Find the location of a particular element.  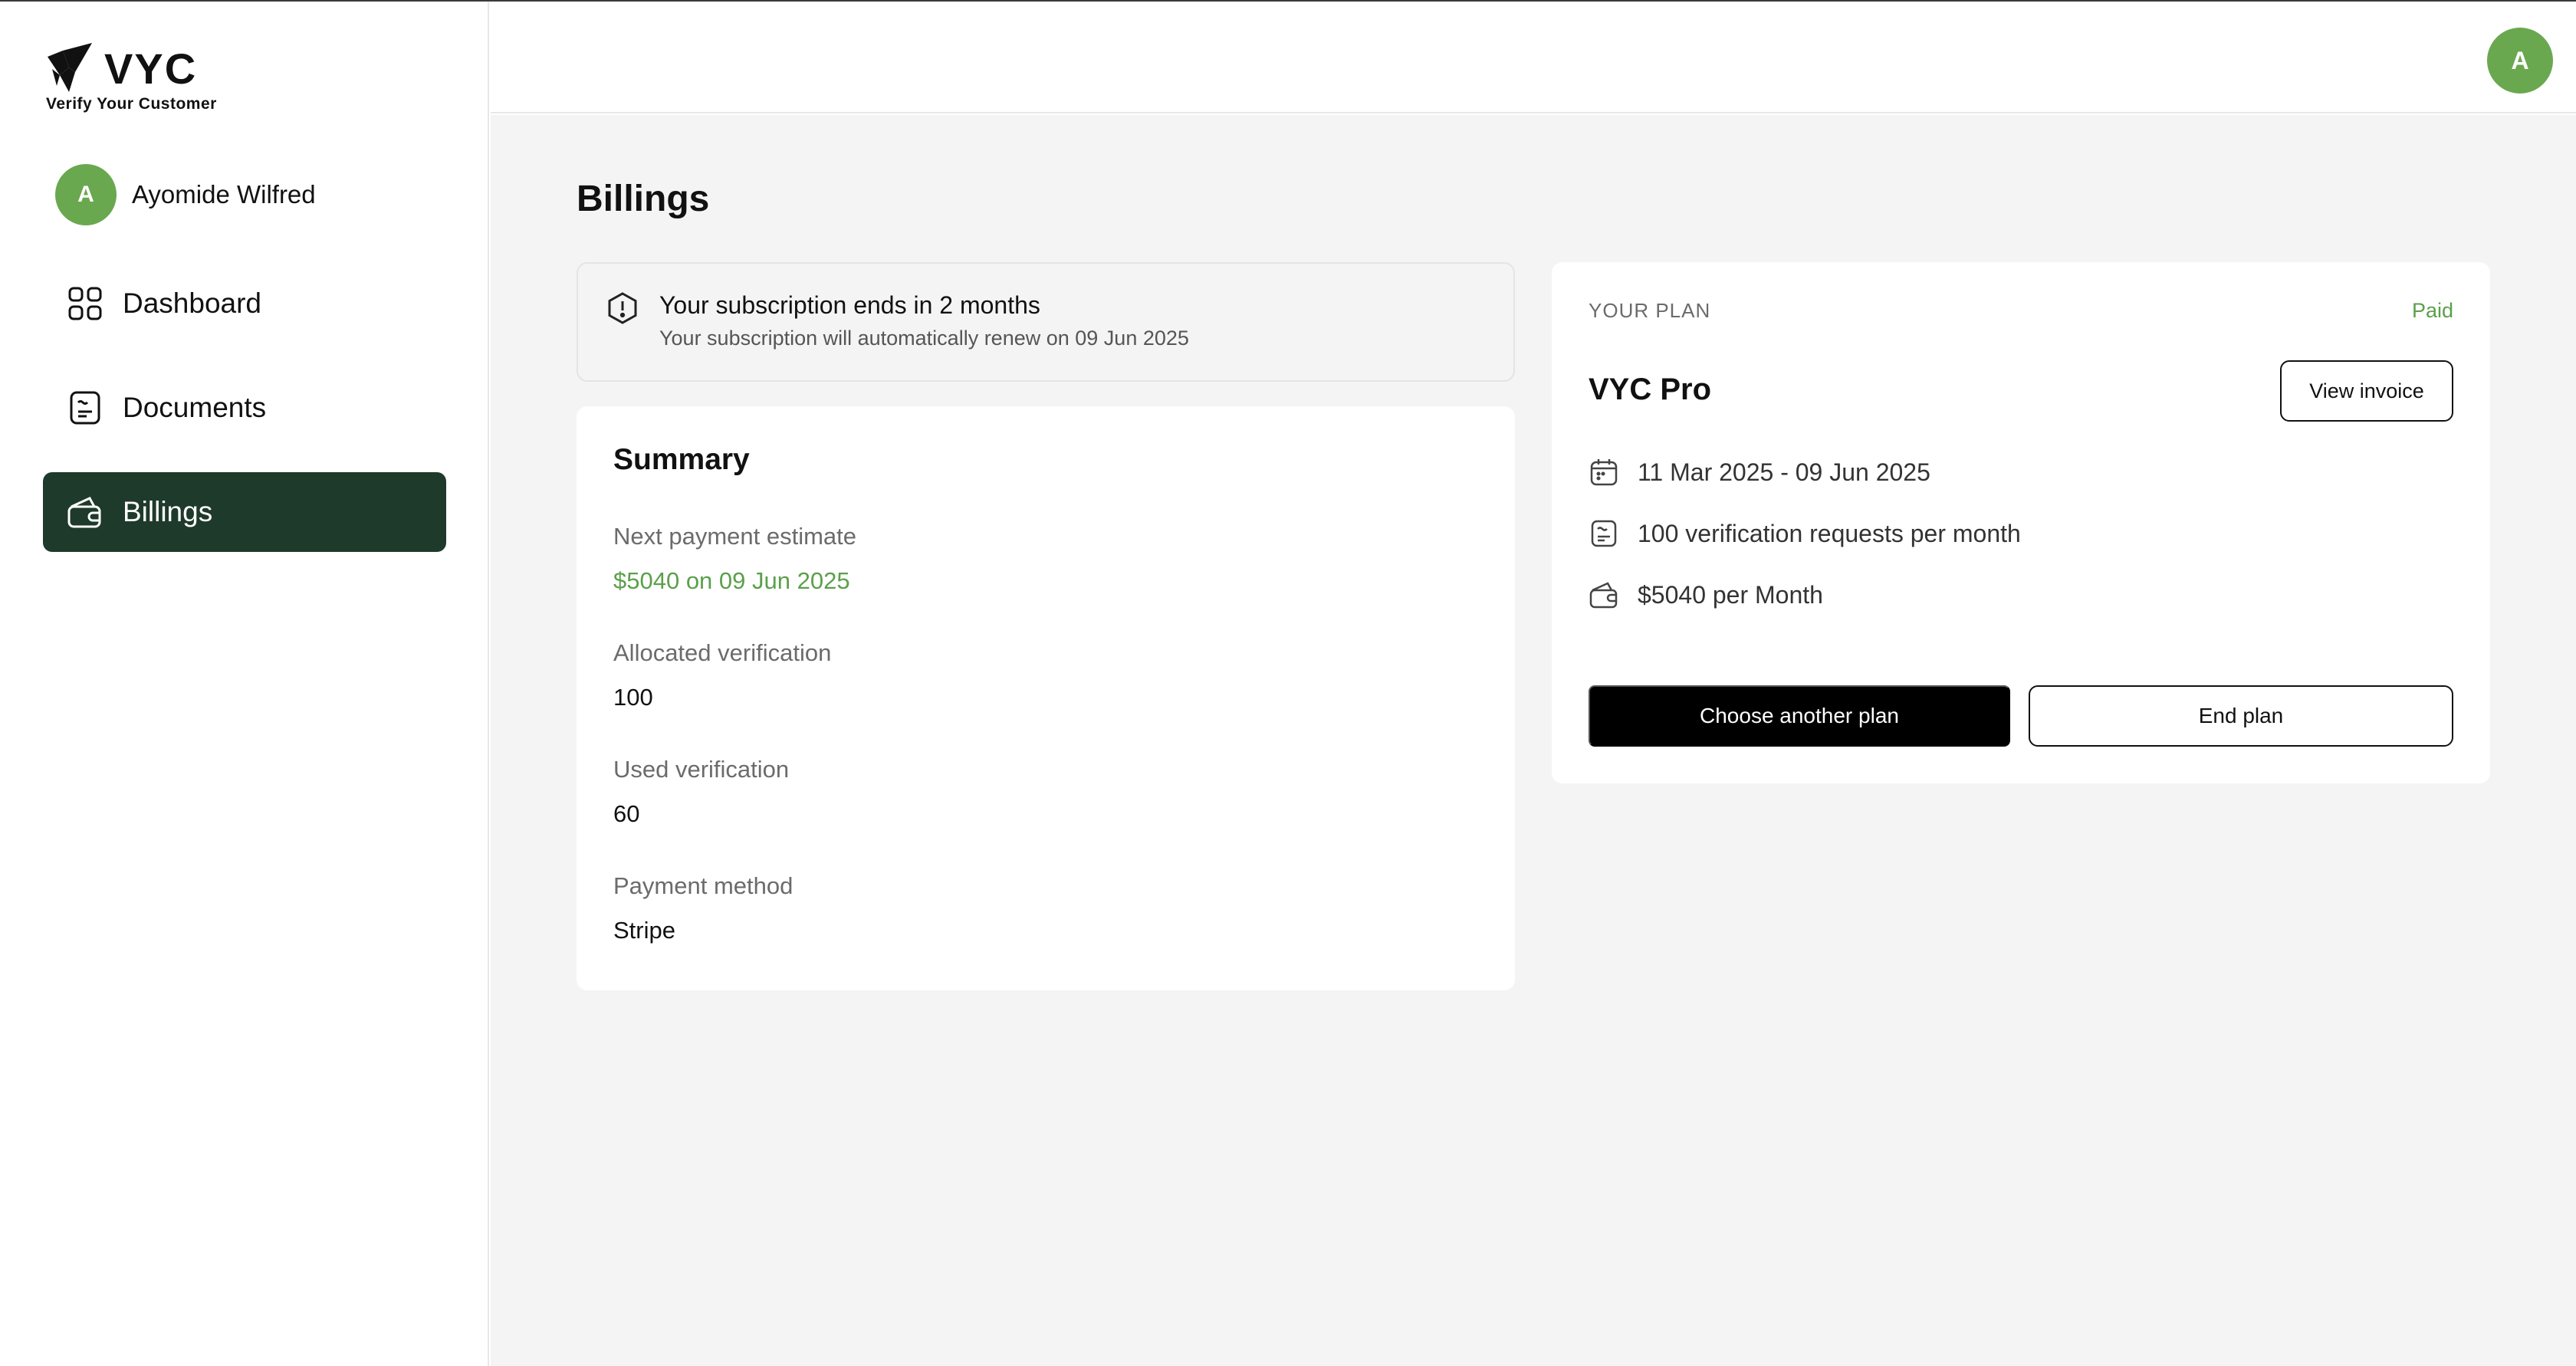

sidebar-item-documents: Documents is located at coordinates (245, 408).